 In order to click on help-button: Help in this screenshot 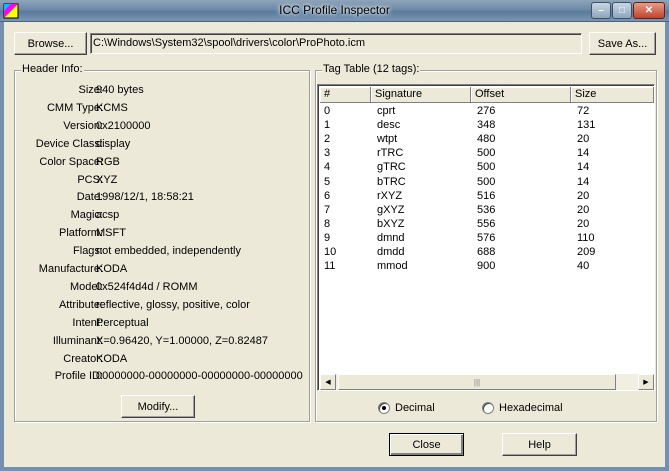, I will do `click(539, 444)`.